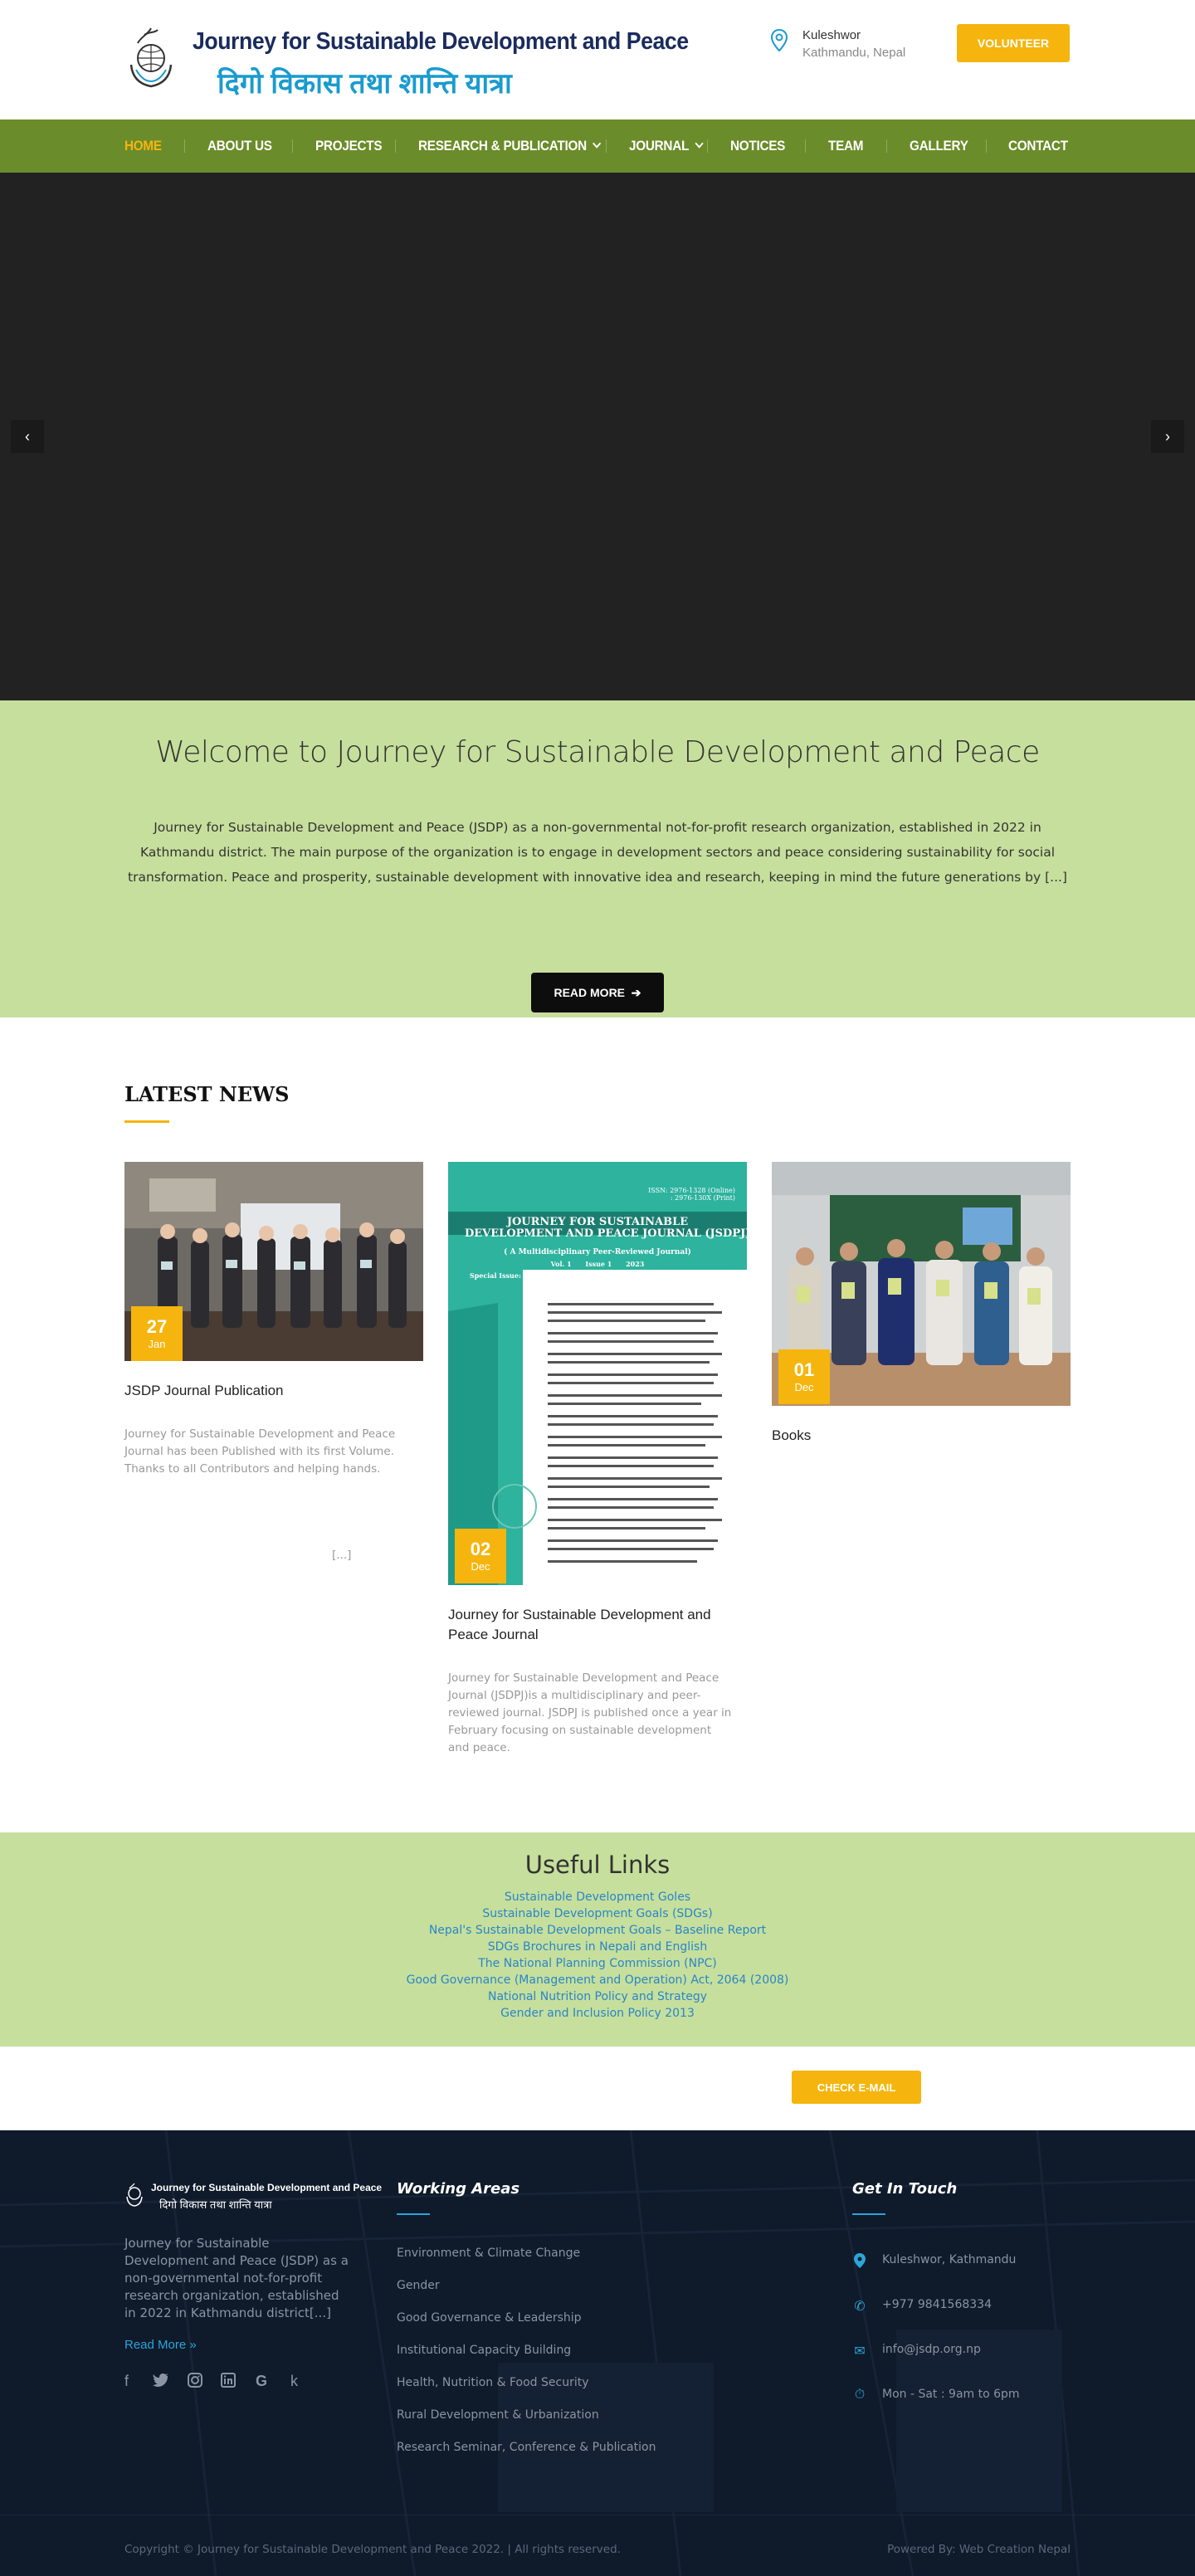 This screenshot has height=2576, width=1195. What do you see at coordinates (126, 2381) in the screenshot?
I see `facebook-icon: f` at bounding box center [126, 2381].